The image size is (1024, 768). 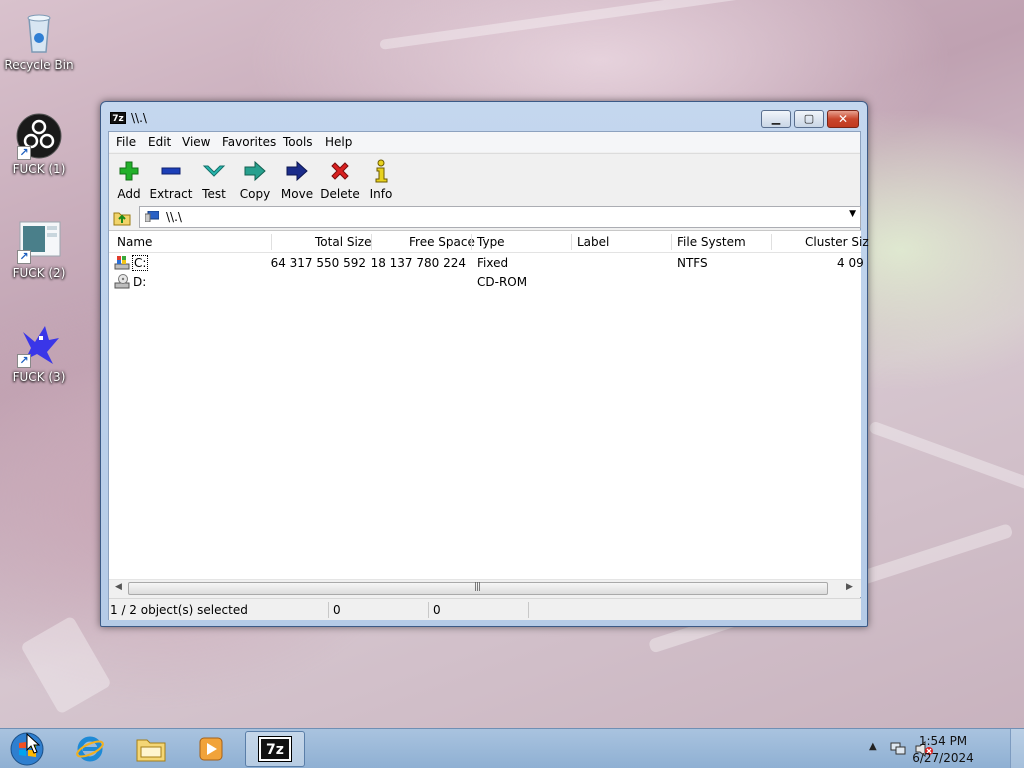 I want to click on test-button: Test, so click(x=214, y=179).